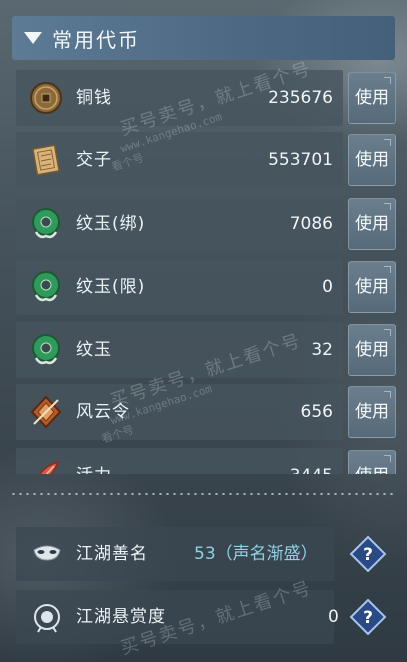 This screenshot has height=662, width=407. I want to click on feather-icon, so click(46, 466).